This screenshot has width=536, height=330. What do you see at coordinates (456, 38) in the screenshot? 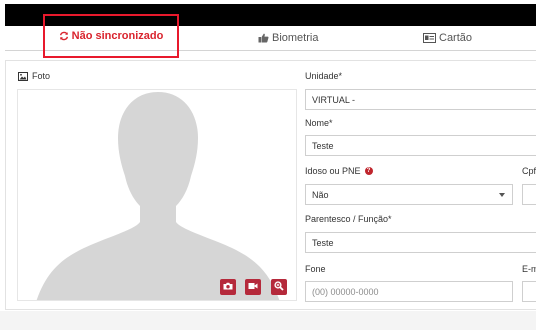
I see `tab-card-label: Cartão` at bounding box center [456, 38].